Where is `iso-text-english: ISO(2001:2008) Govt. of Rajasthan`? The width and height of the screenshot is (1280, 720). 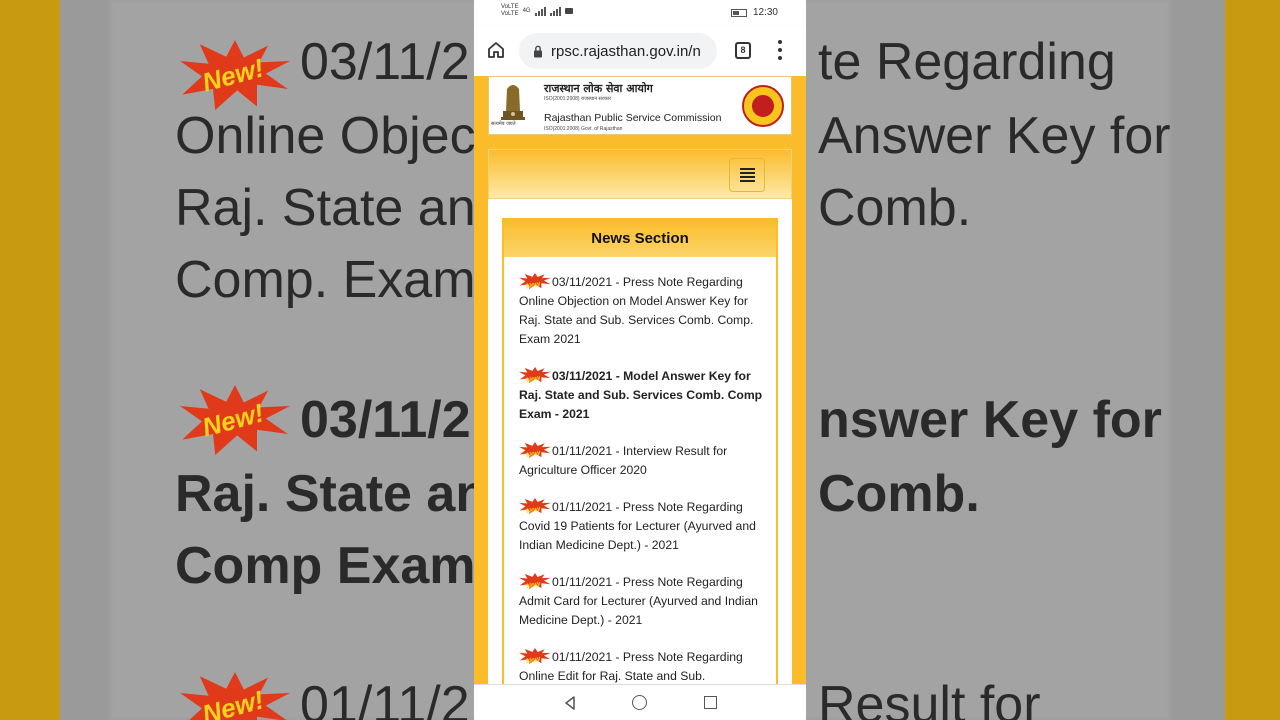 iso-text-english: ISO(2001:2008) Govt. of Rajasthan is located at coordinates (583, 129).